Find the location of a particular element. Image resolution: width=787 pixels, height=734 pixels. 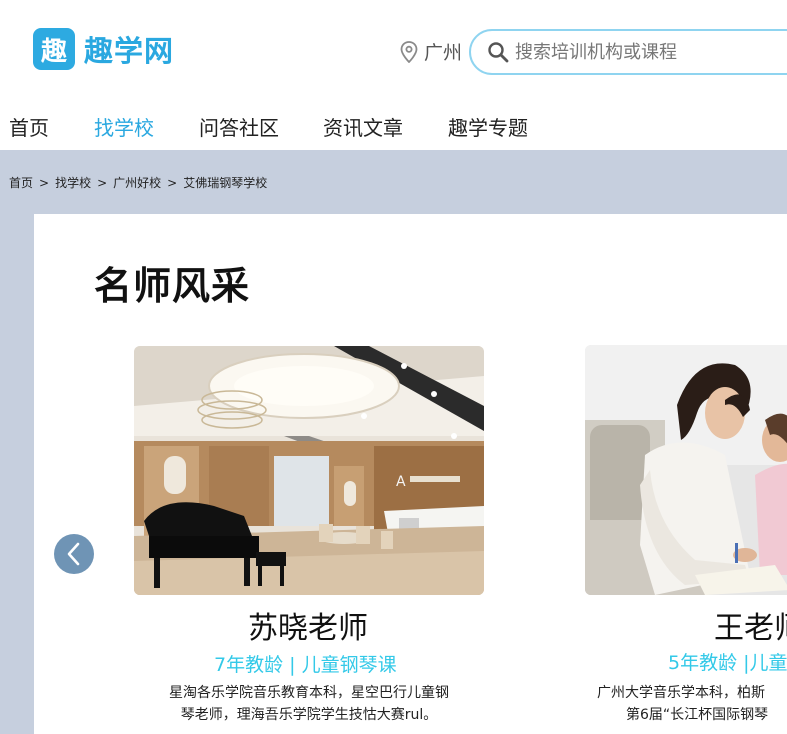

teacher-photo is located at coordinates (686, 470).